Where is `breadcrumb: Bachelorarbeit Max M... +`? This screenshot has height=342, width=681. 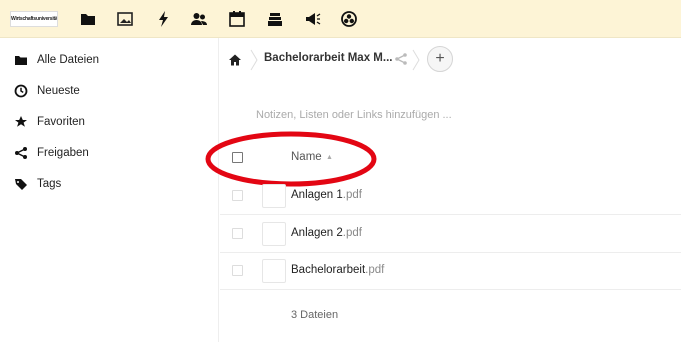 breadcrumb: Bachelorarbeit Max M... + is located at coordinates (450, 59).